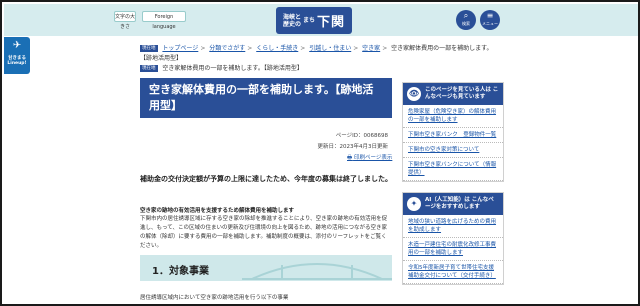 This screenshot has height=306, width=640. I want to click on breadcrumb-current: 現在地 空き家解体費用の一部を補助します。【跡地活用型】, so click(320, 69).